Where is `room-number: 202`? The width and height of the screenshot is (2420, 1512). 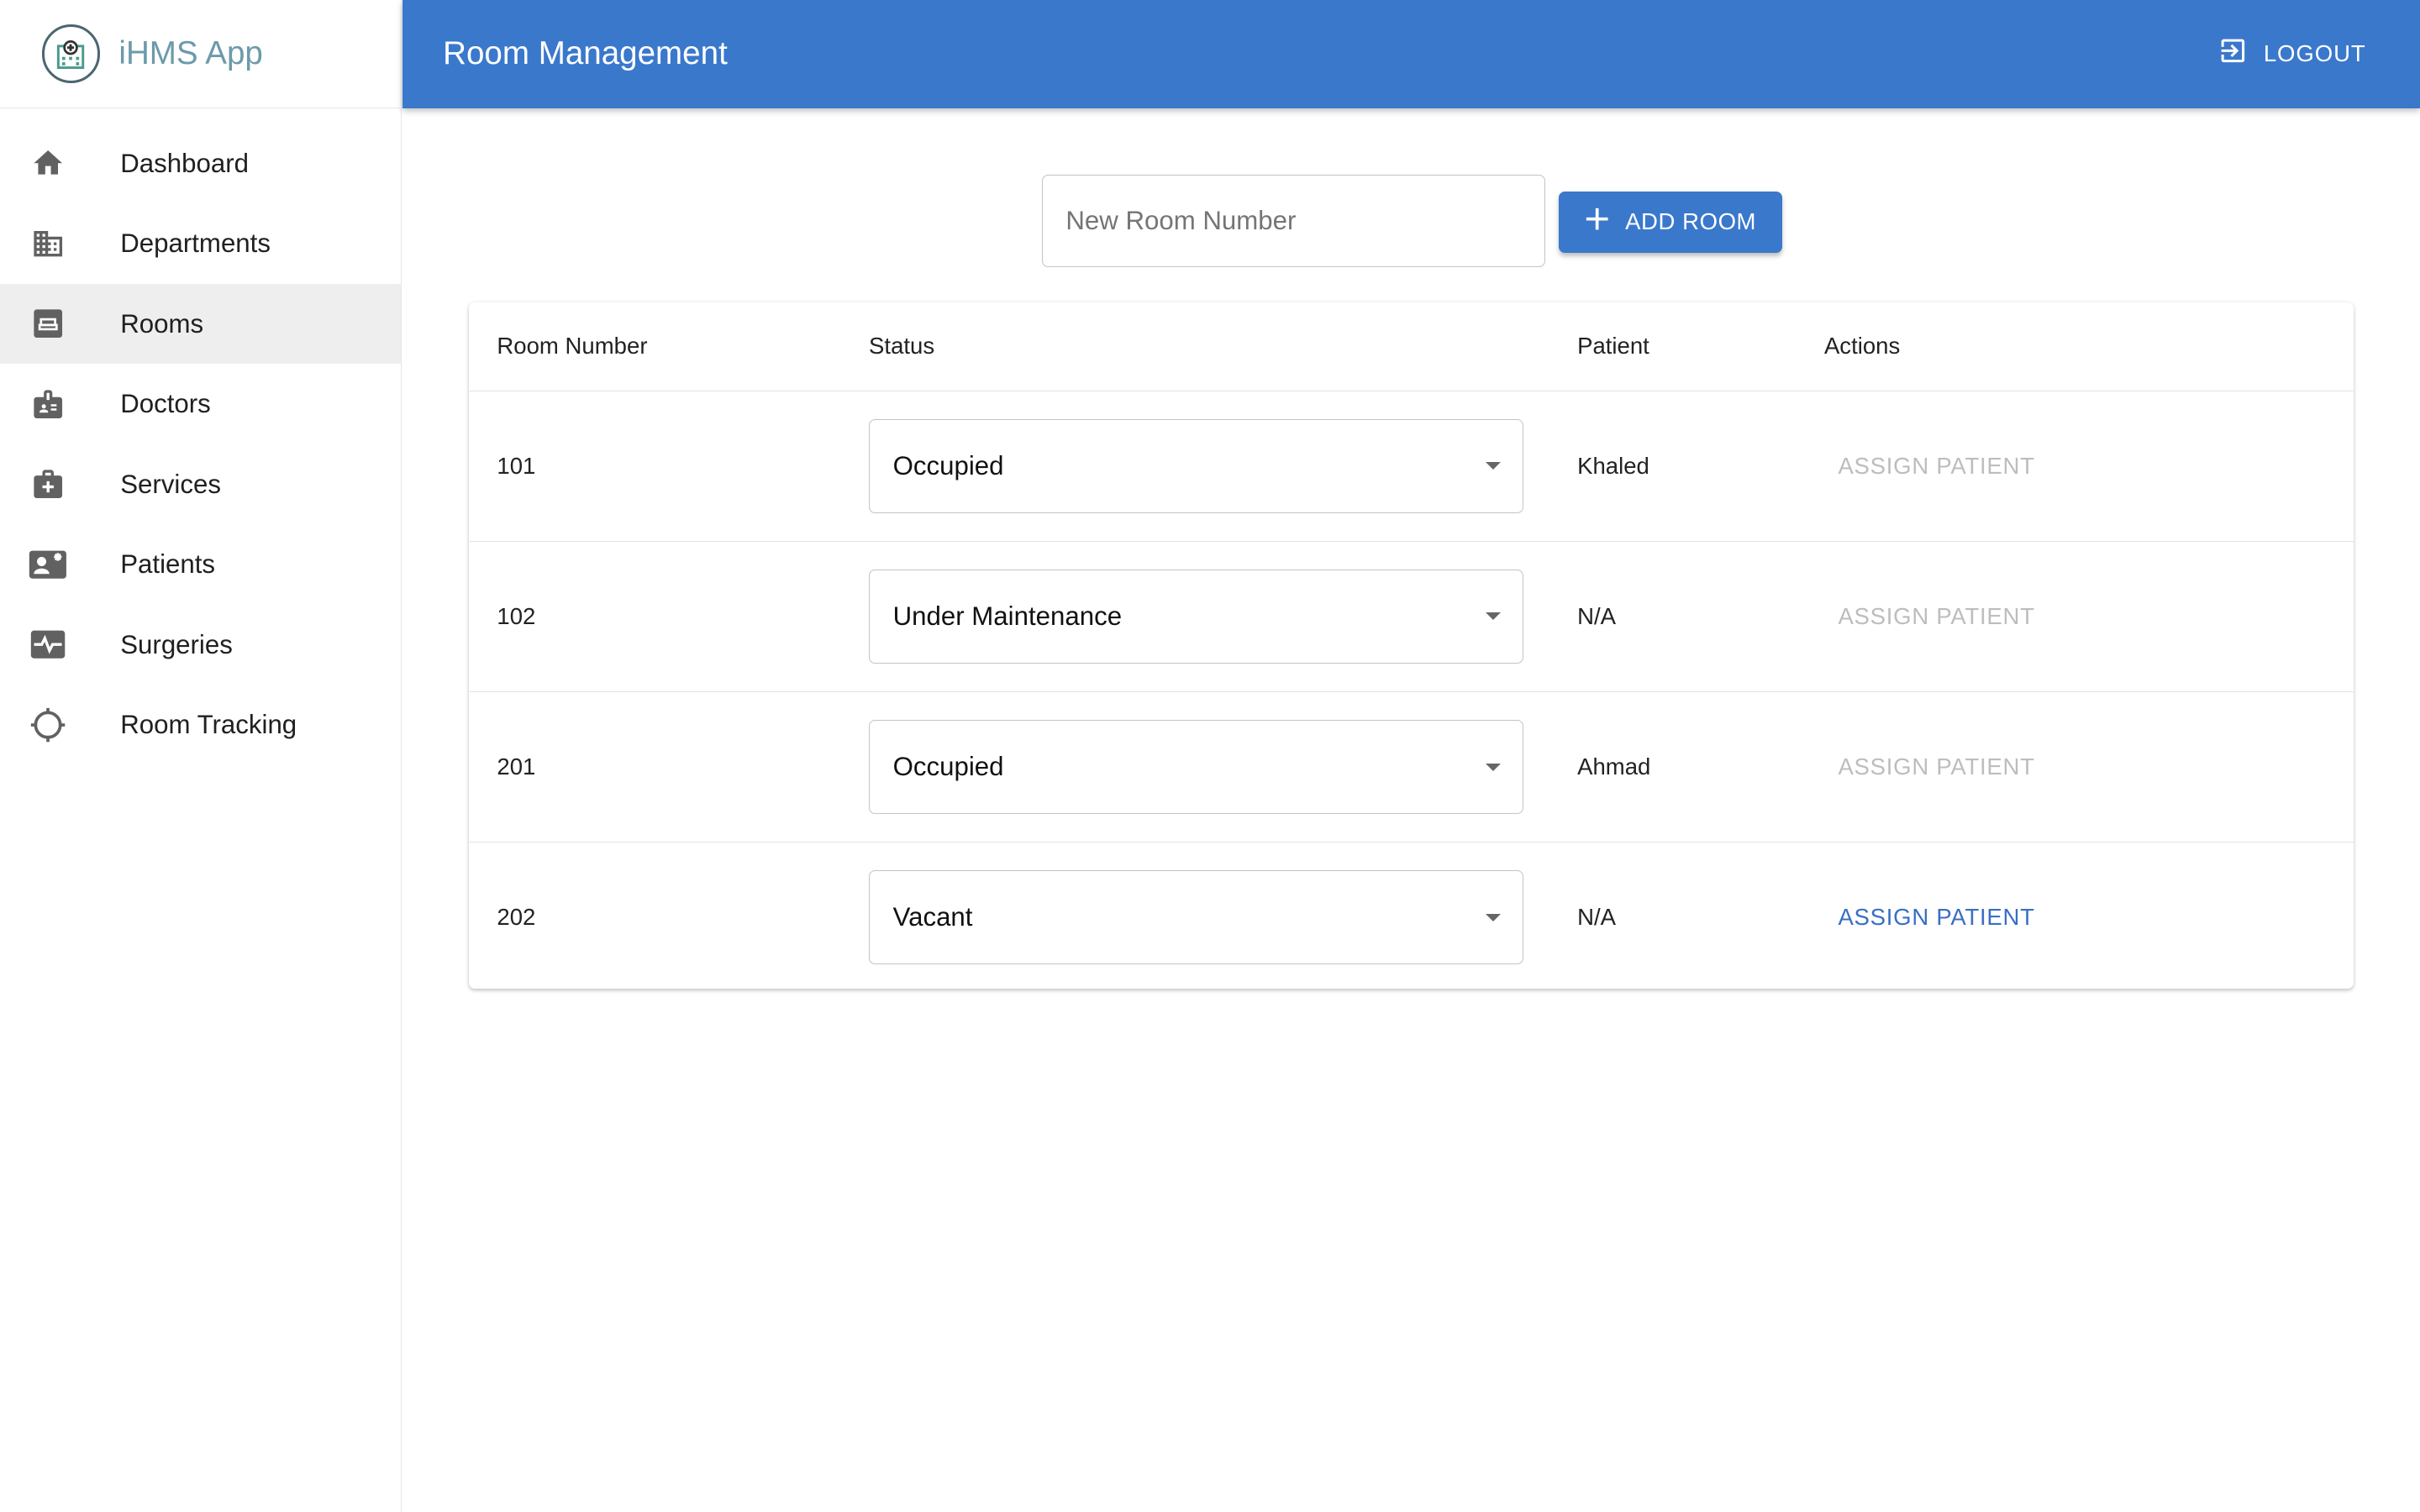
room-number: 202 is located at coordinates (516, 917).